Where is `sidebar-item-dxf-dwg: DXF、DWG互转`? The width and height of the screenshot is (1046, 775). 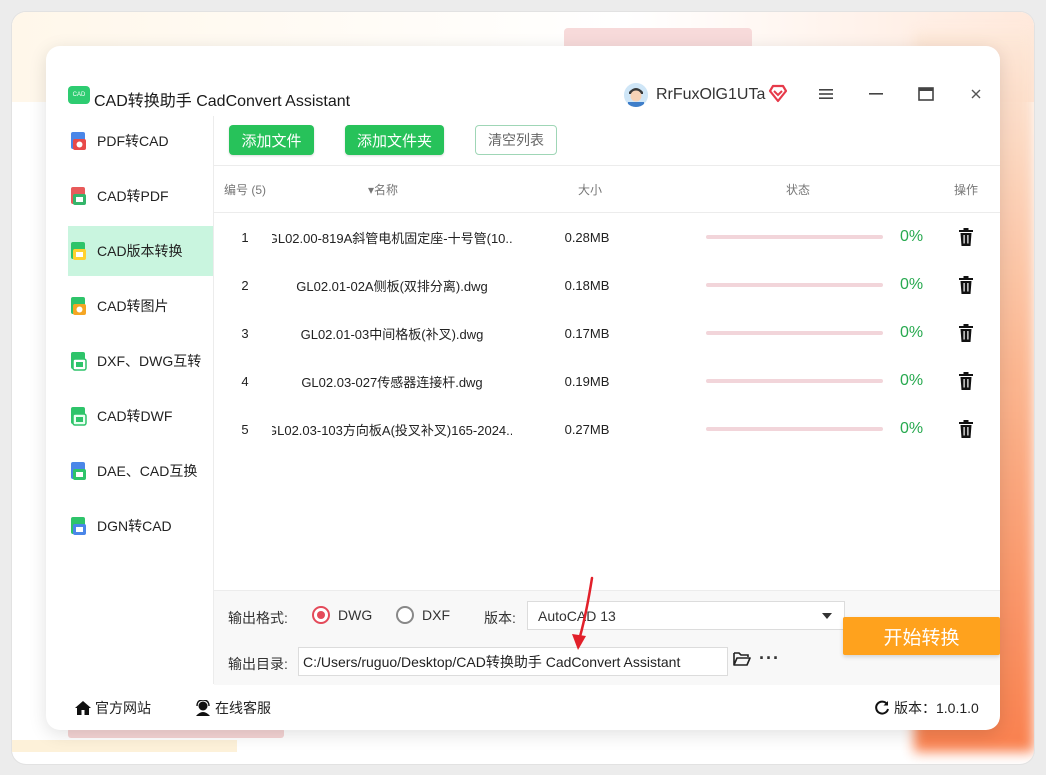 sidebar-item-dxf-dwg: DXF、DWG互转 is located at coordinates (141, 361).